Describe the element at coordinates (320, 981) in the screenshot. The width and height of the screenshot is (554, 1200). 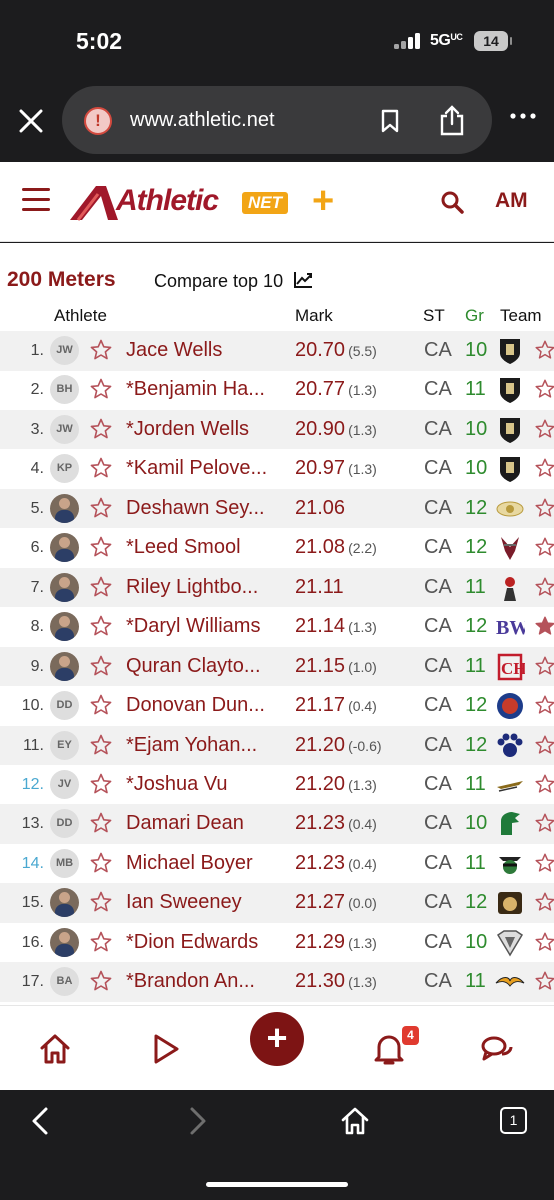
I see `mark-value: 21.30` at that location.